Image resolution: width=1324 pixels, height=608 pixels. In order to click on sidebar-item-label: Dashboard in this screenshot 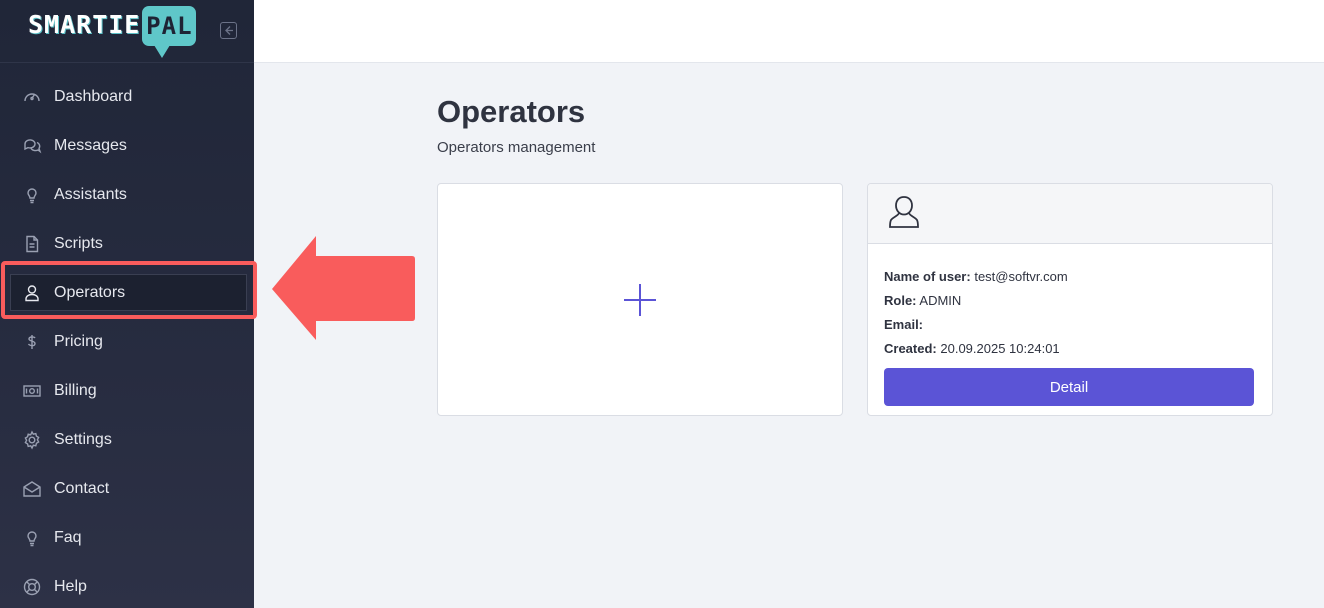, I will do `click(93, 96)`.